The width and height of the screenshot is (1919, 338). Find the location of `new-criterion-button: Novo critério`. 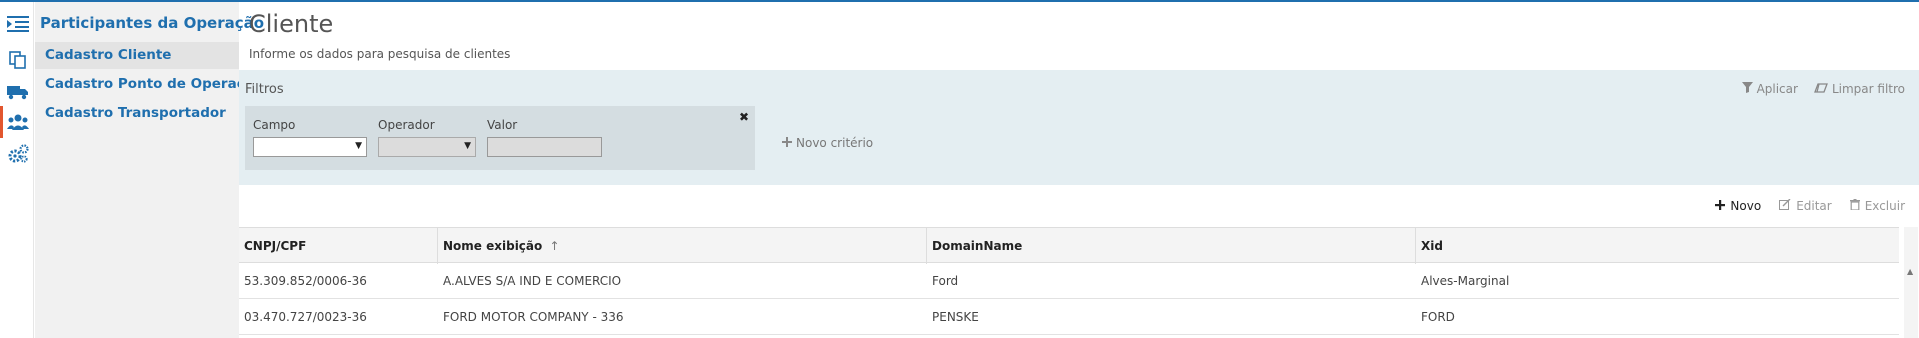

new-criterion-button: Novo critério is located at coordinates (827, 143).